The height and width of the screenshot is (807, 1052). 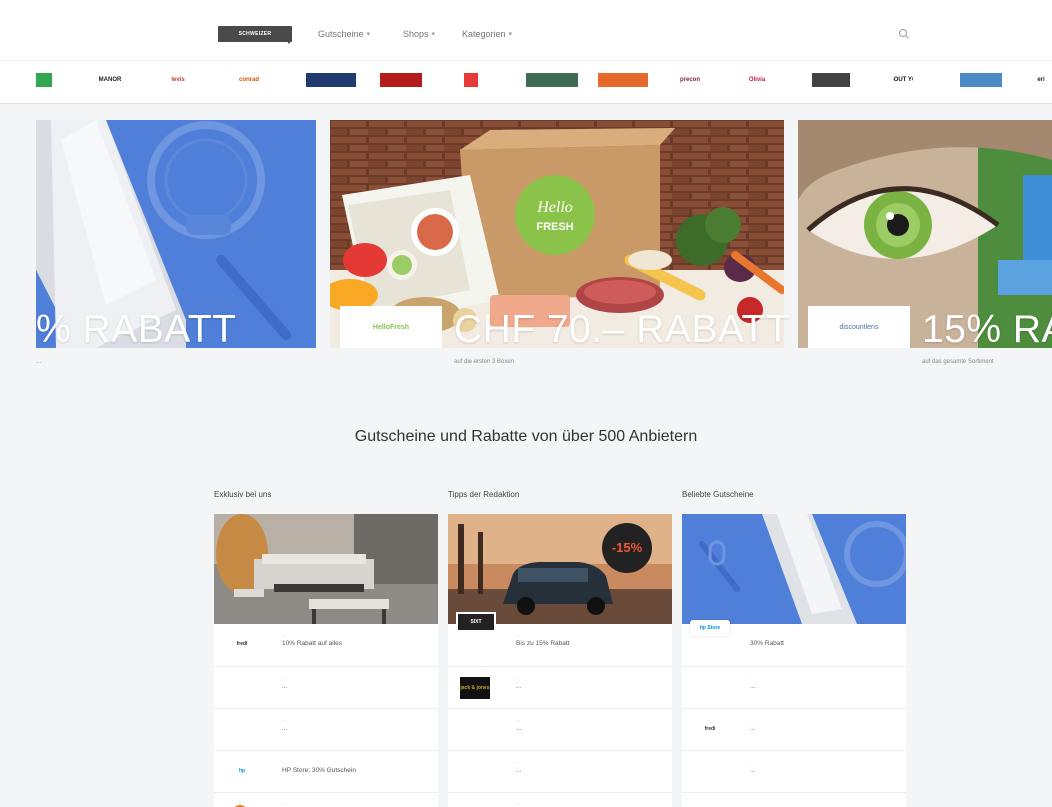 I want to click on deal-text: HP Store: 30% Gutschein, so click(x=319, y=770).